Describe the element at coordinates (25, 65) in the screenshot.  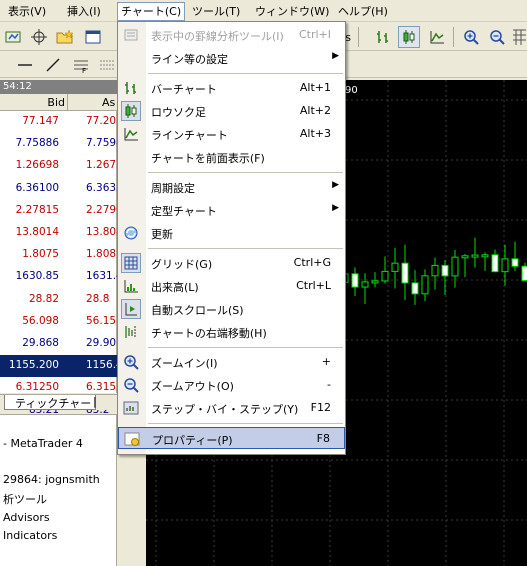
I see `horizontal-line-icon` at that location.